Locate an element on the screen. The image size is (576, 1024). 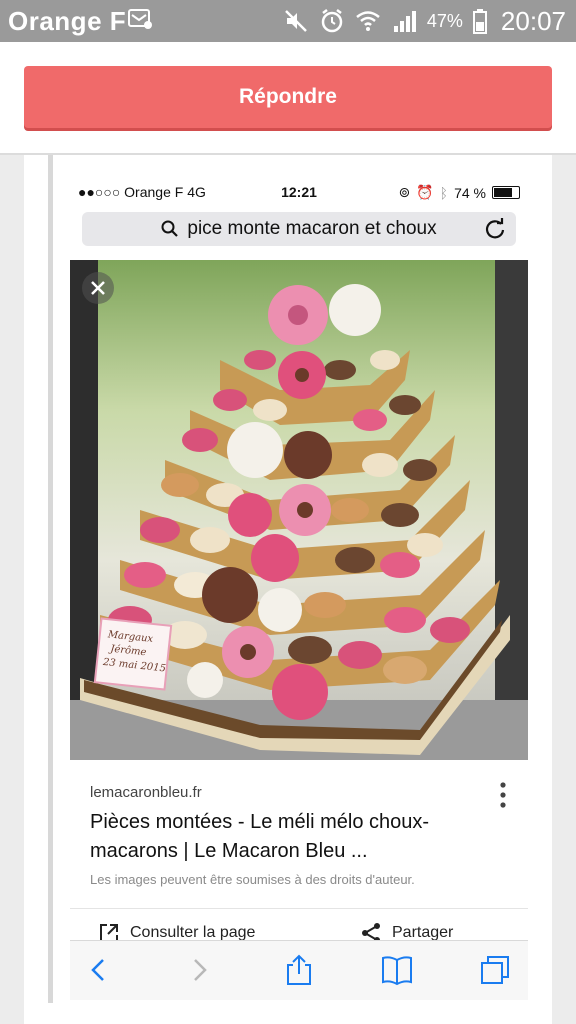
safari-toolbar is located at coordinates (299, 970).